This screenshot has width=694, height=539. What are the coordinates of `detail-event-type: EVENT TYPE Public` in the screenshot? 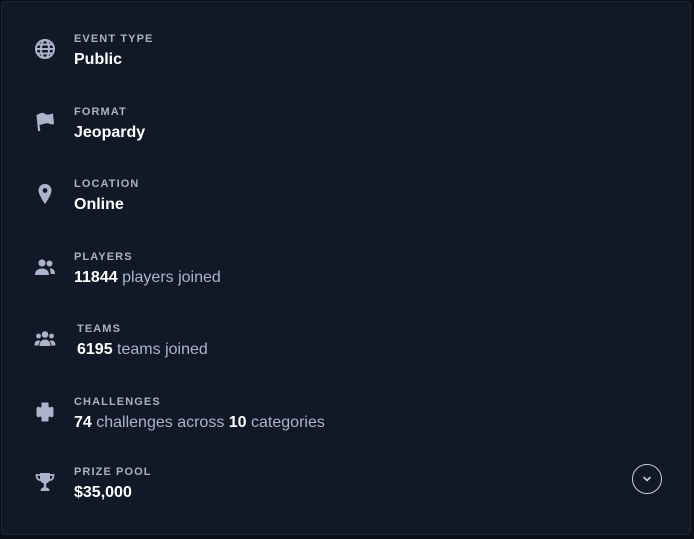 It's located at (347, 62).